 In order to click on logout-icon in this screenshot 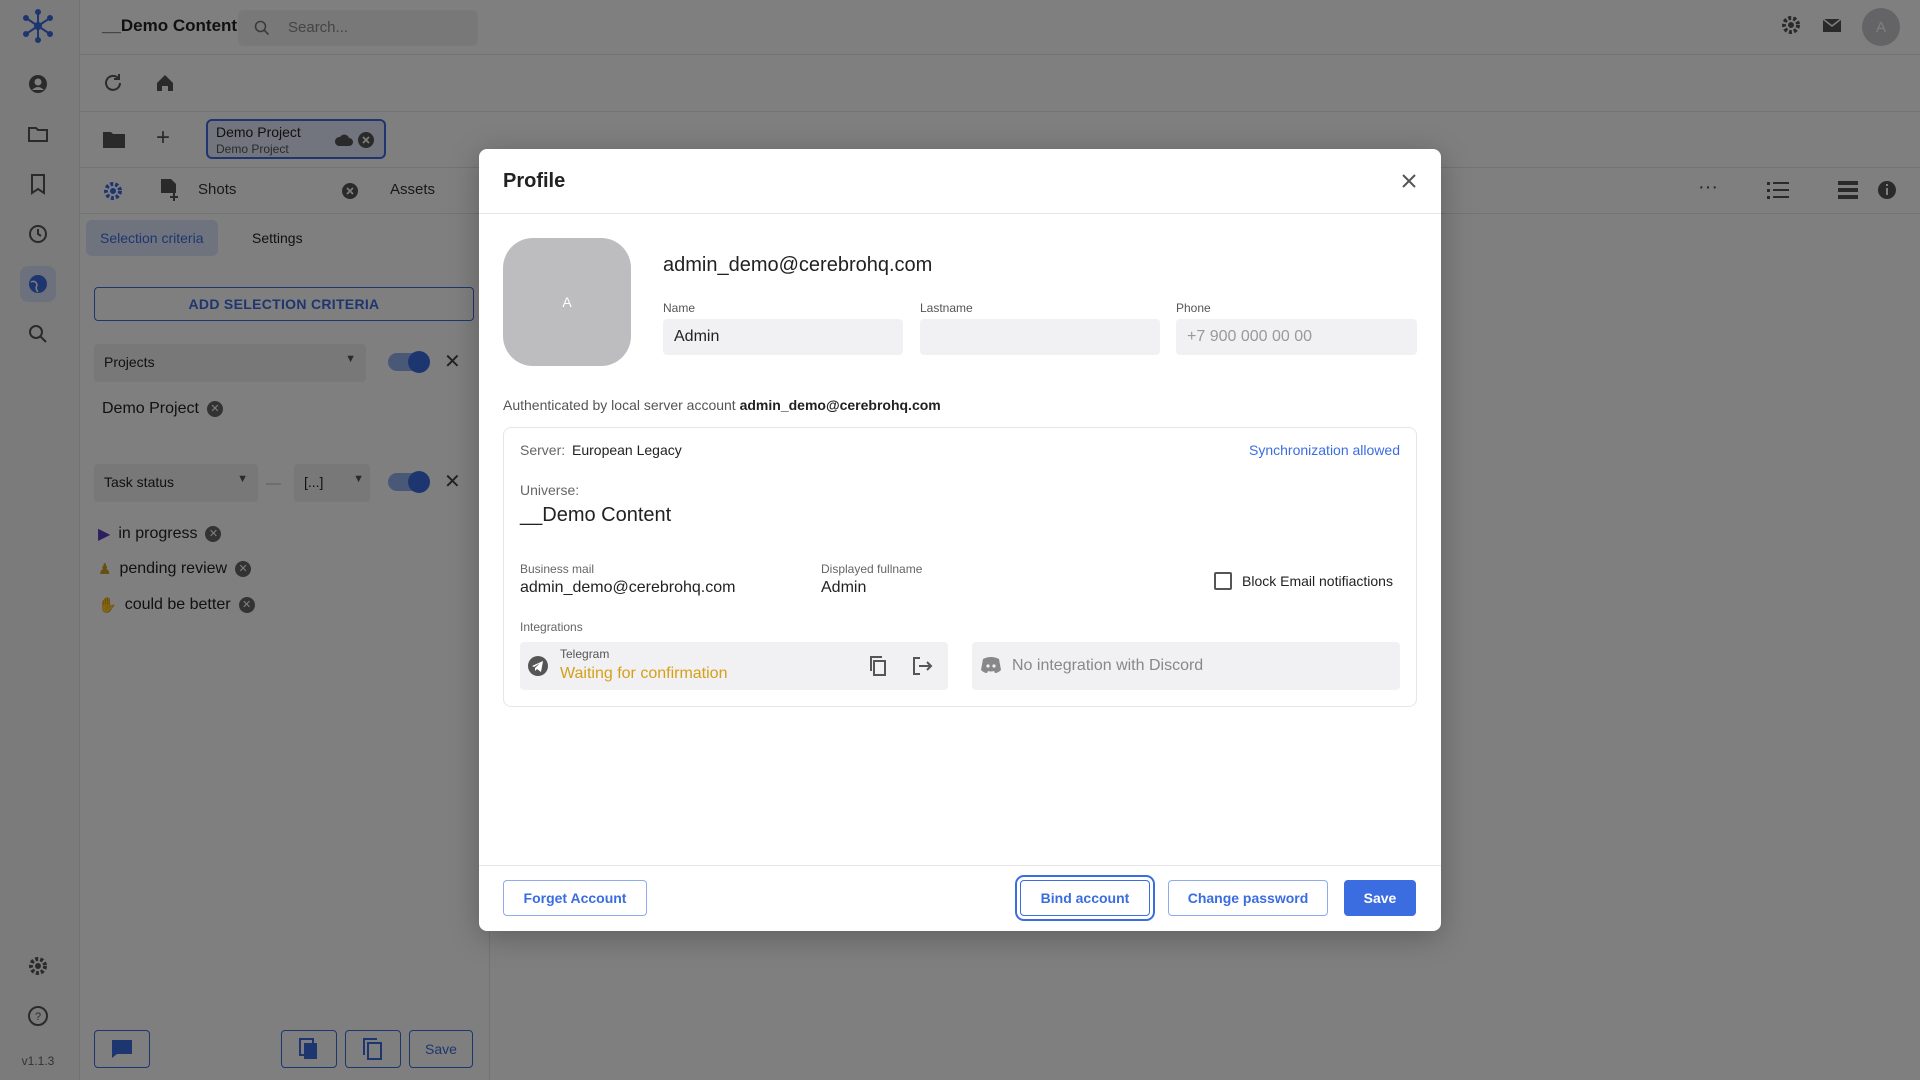, I will do `click(922, 666)`.